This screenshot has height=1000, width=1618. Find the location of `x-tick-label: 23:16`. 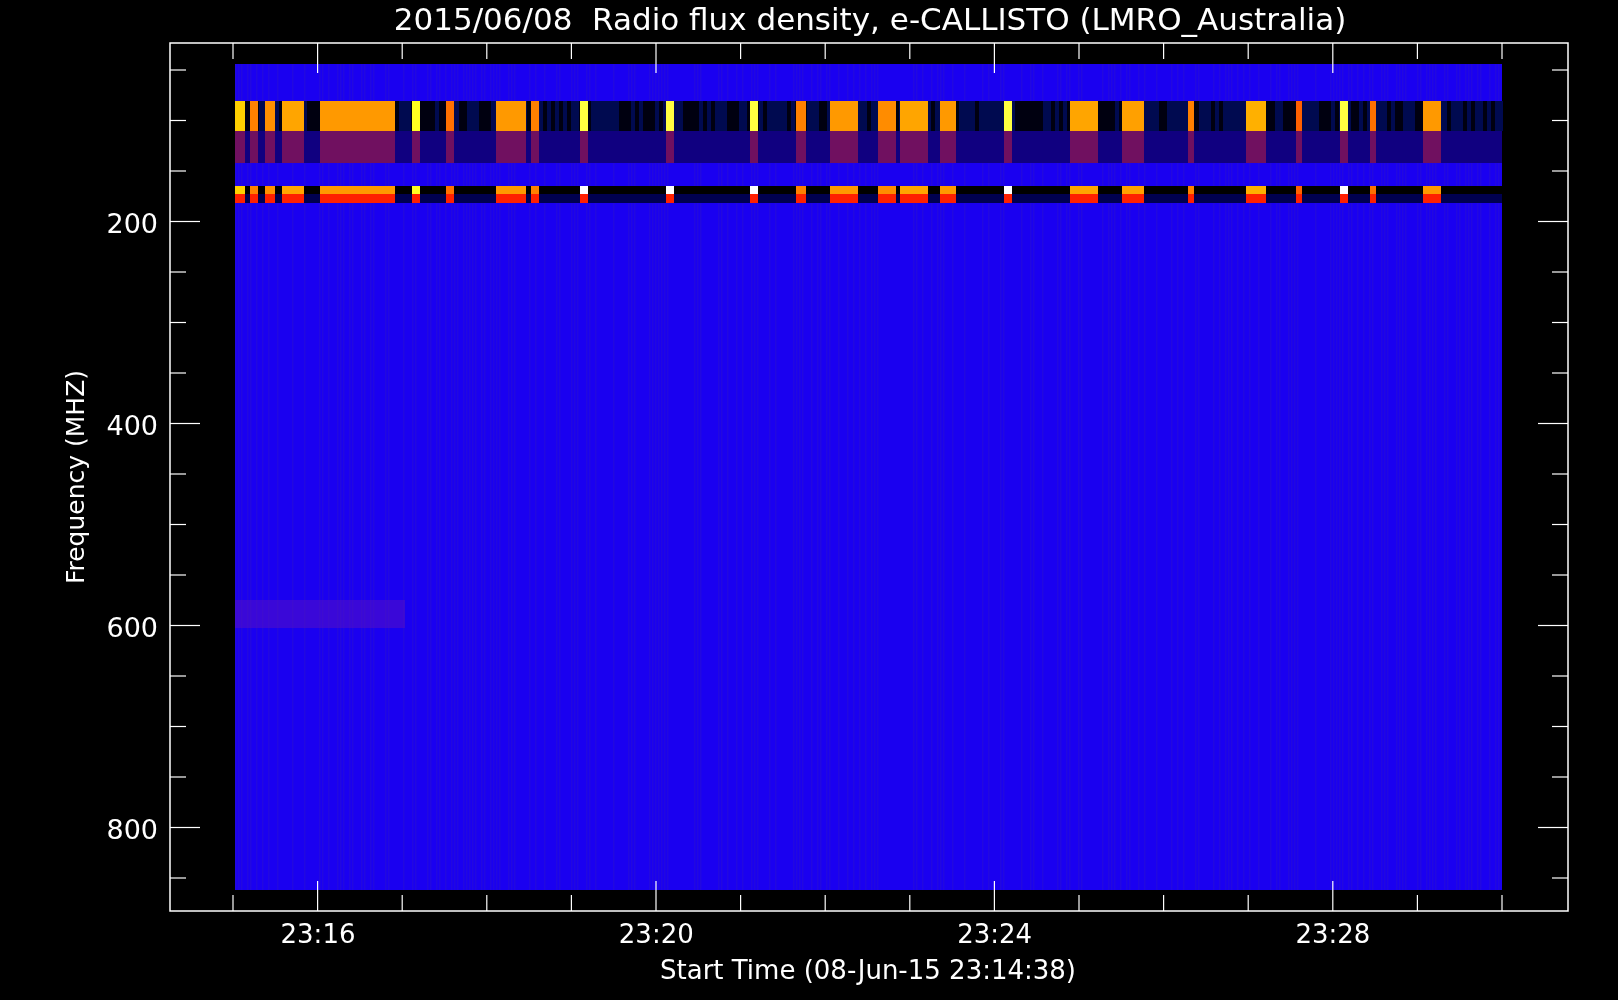

x-tick-label: 23:16 is located at coordinates (318, 934).